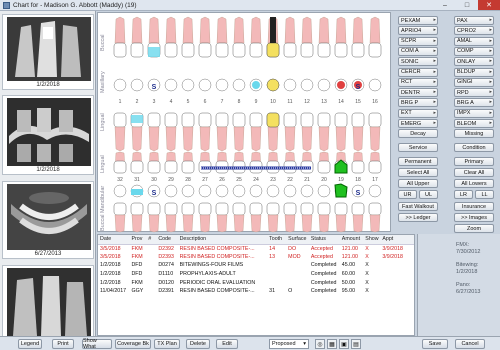 The image size is (500, 350). Describe the element at coordinates (474, 133) in the screenshot. I see `missing-button: Missing` at that location.